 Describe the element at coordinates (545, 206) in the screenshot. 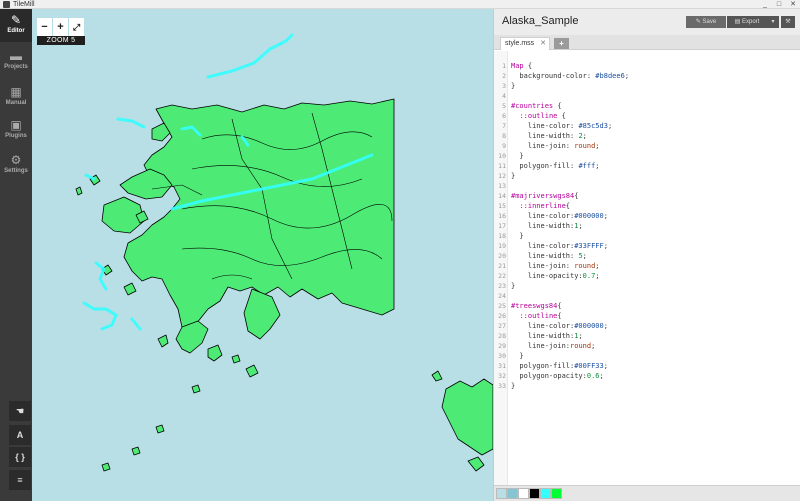

I see `code-text: ::innerline{` at that location.